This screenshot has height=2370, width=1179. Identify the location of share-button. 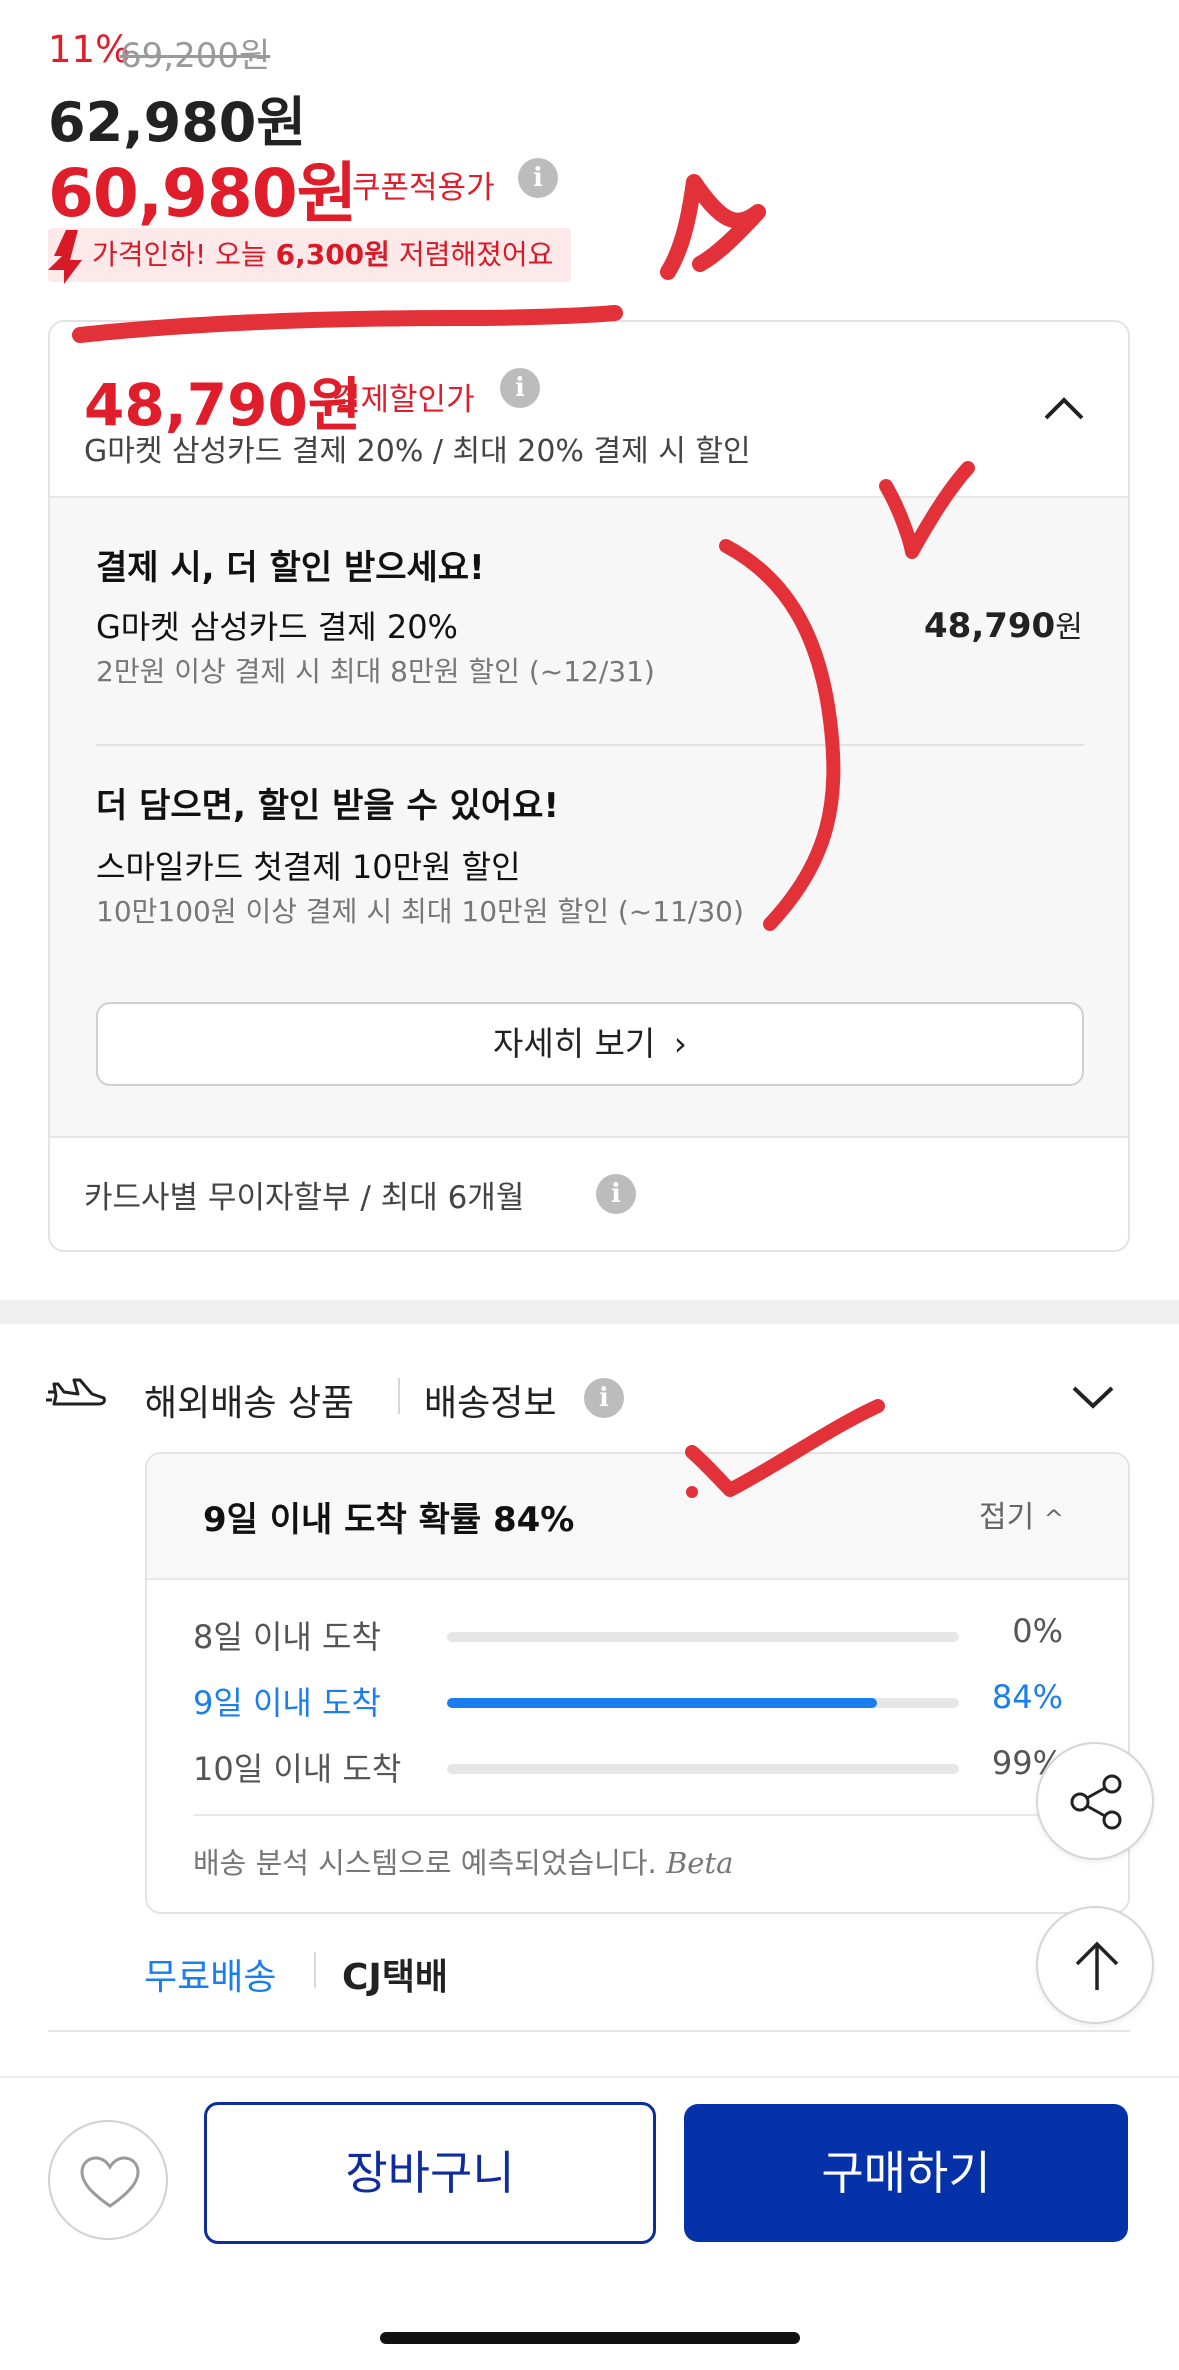
(1095, 1801).